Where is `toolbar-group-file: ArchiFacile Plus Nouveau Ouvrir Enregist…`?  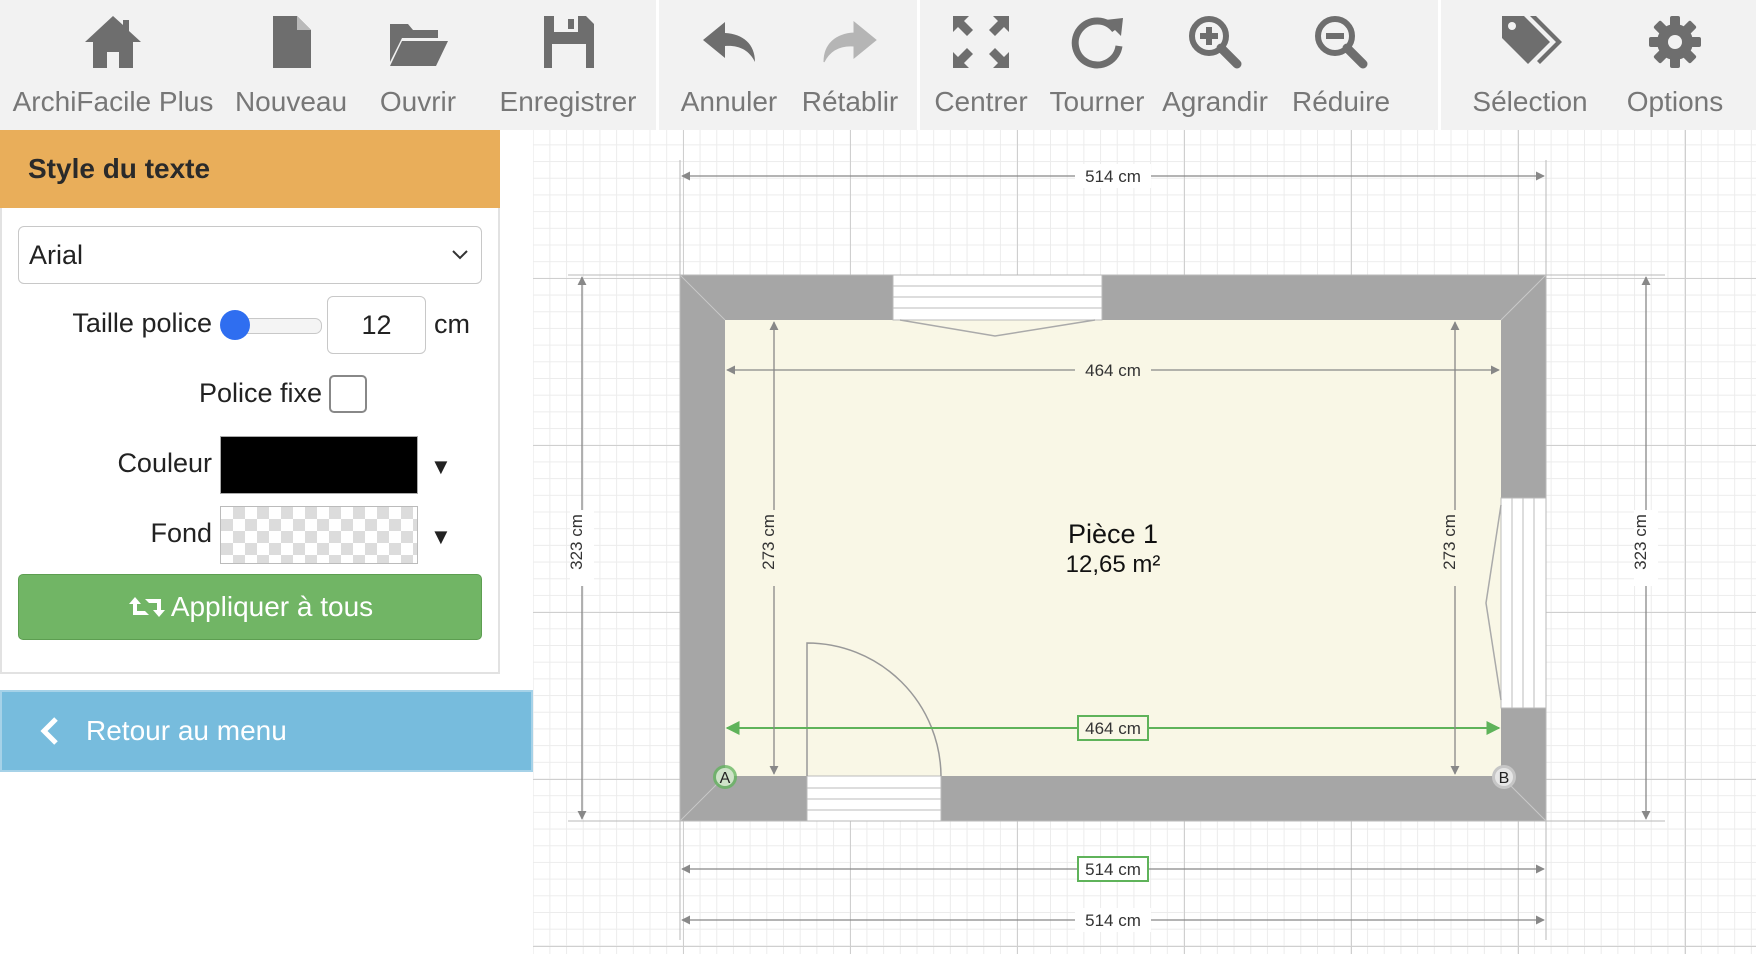
toolbar-group-file: ArchiFacile Plus Nouveau Ouvrir Enregist… is located at coordinates (328, 65).